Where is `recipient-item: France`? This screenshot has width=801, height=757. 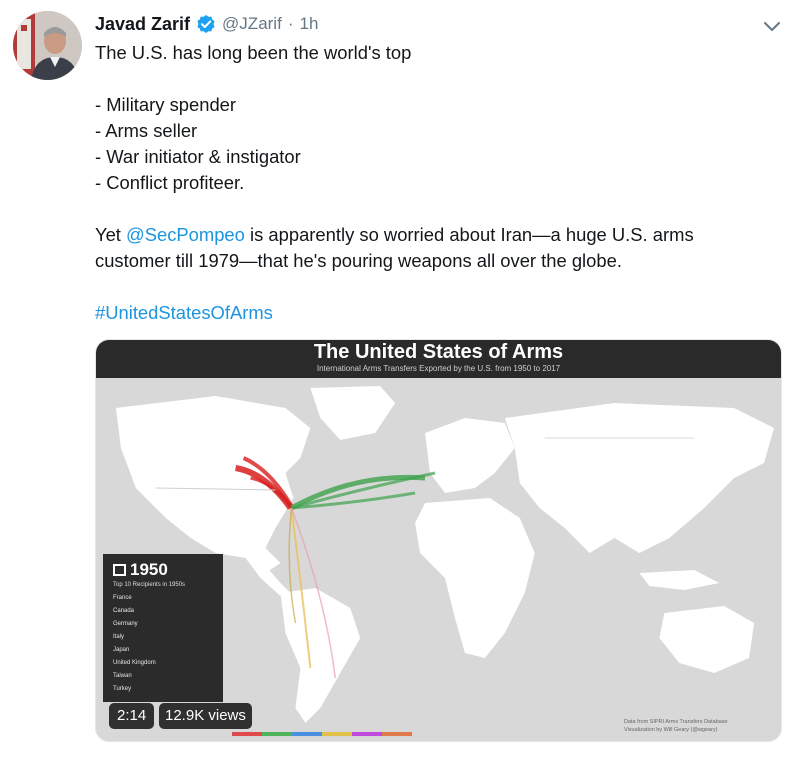
recipient-item: France is located at coordinates (122, 598).